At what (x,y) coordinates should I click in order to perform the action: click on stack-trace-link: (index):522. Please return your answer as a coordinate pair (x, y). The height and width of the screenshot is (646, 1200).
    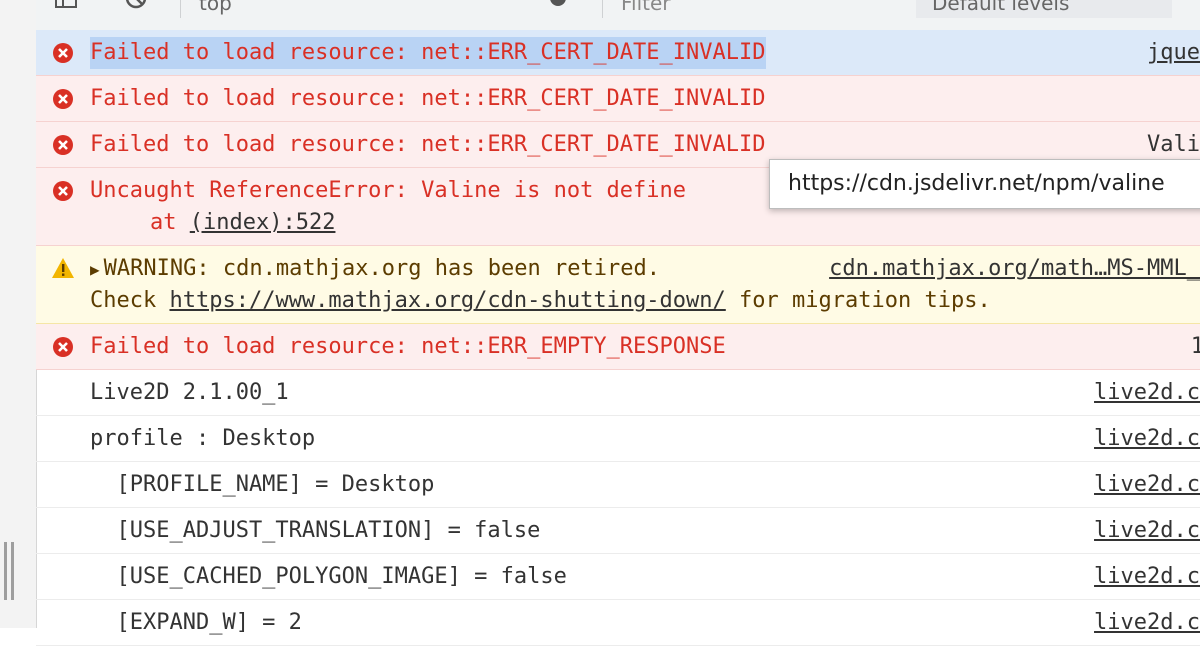
    Looking at the image, I should click on (263, 222).